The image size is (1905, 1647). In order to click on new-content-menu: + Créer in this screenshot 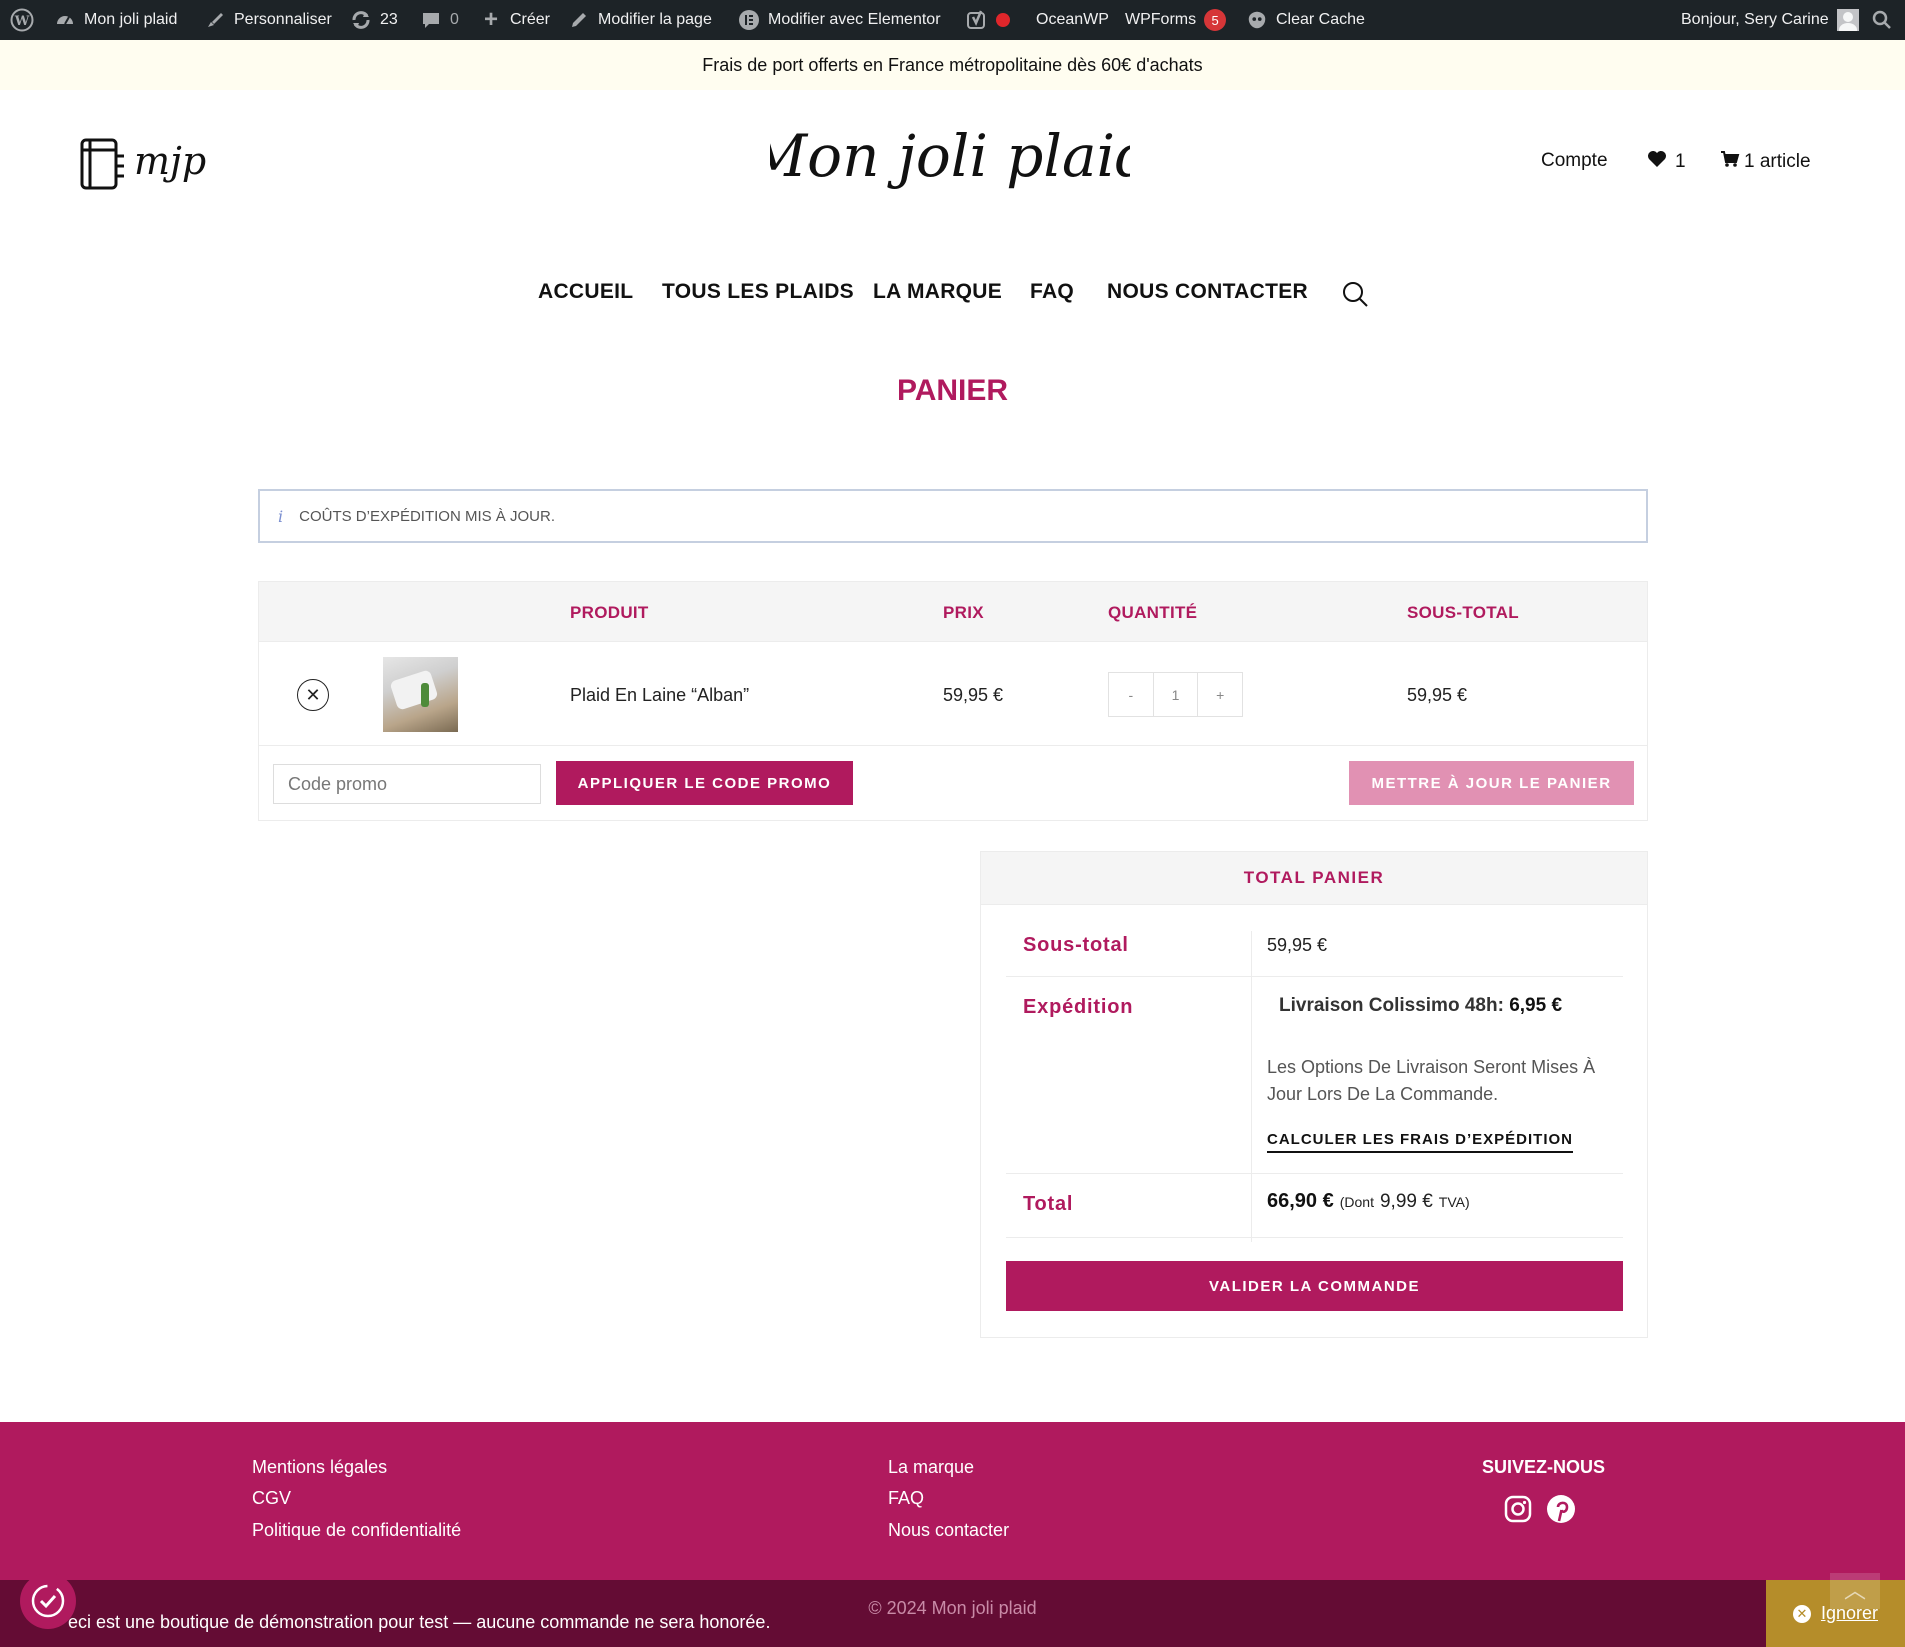, I will do `click(515, 20)`.